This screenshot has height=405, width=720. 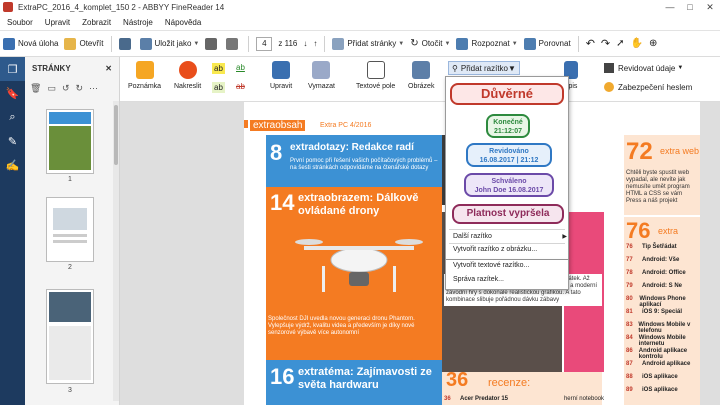 I want to click on review-icon, so click(x=609, y=68).